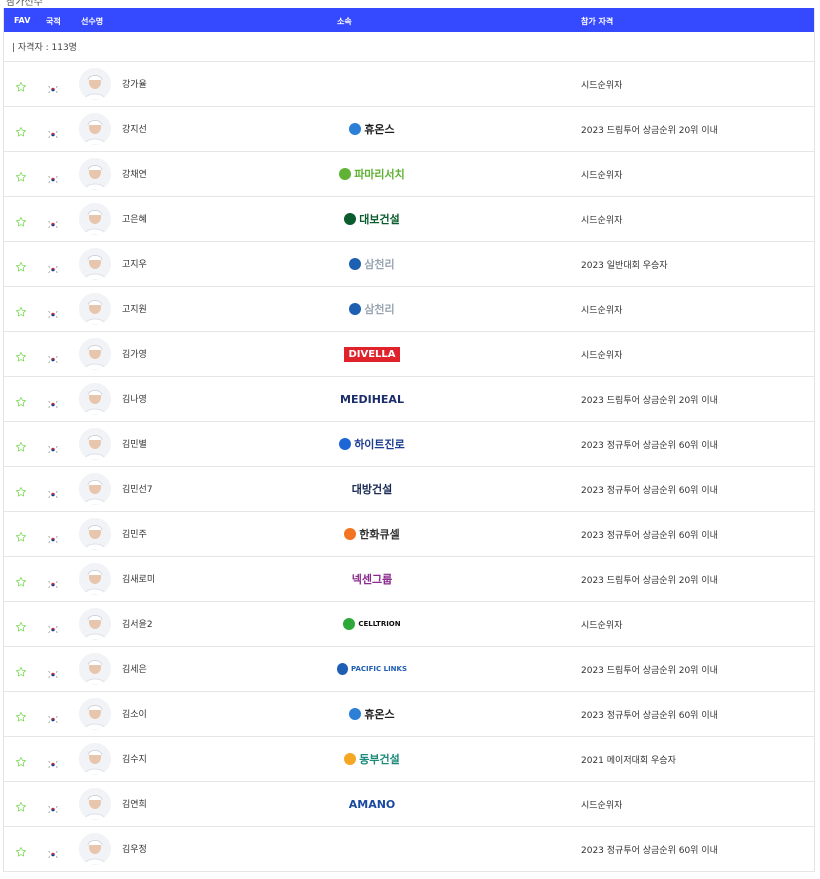  I want to click on player-name: 김세은, so click(134, 668).